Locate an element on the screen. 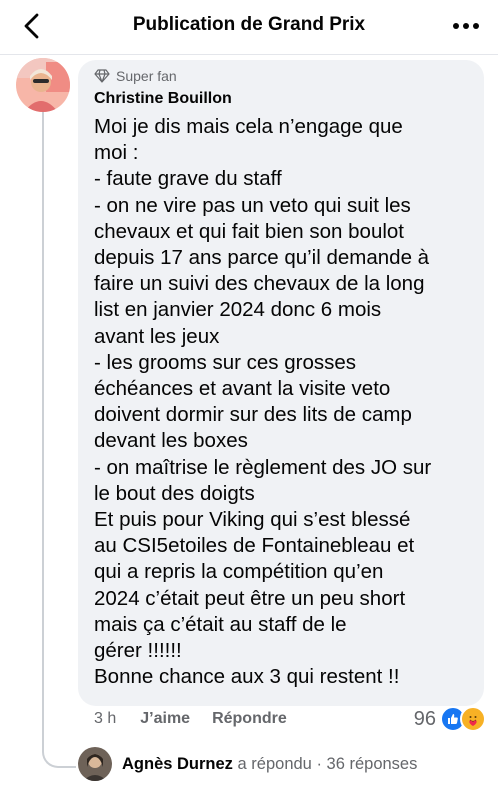  comment-line: devant les boxes is located at coordinates (171, 441).